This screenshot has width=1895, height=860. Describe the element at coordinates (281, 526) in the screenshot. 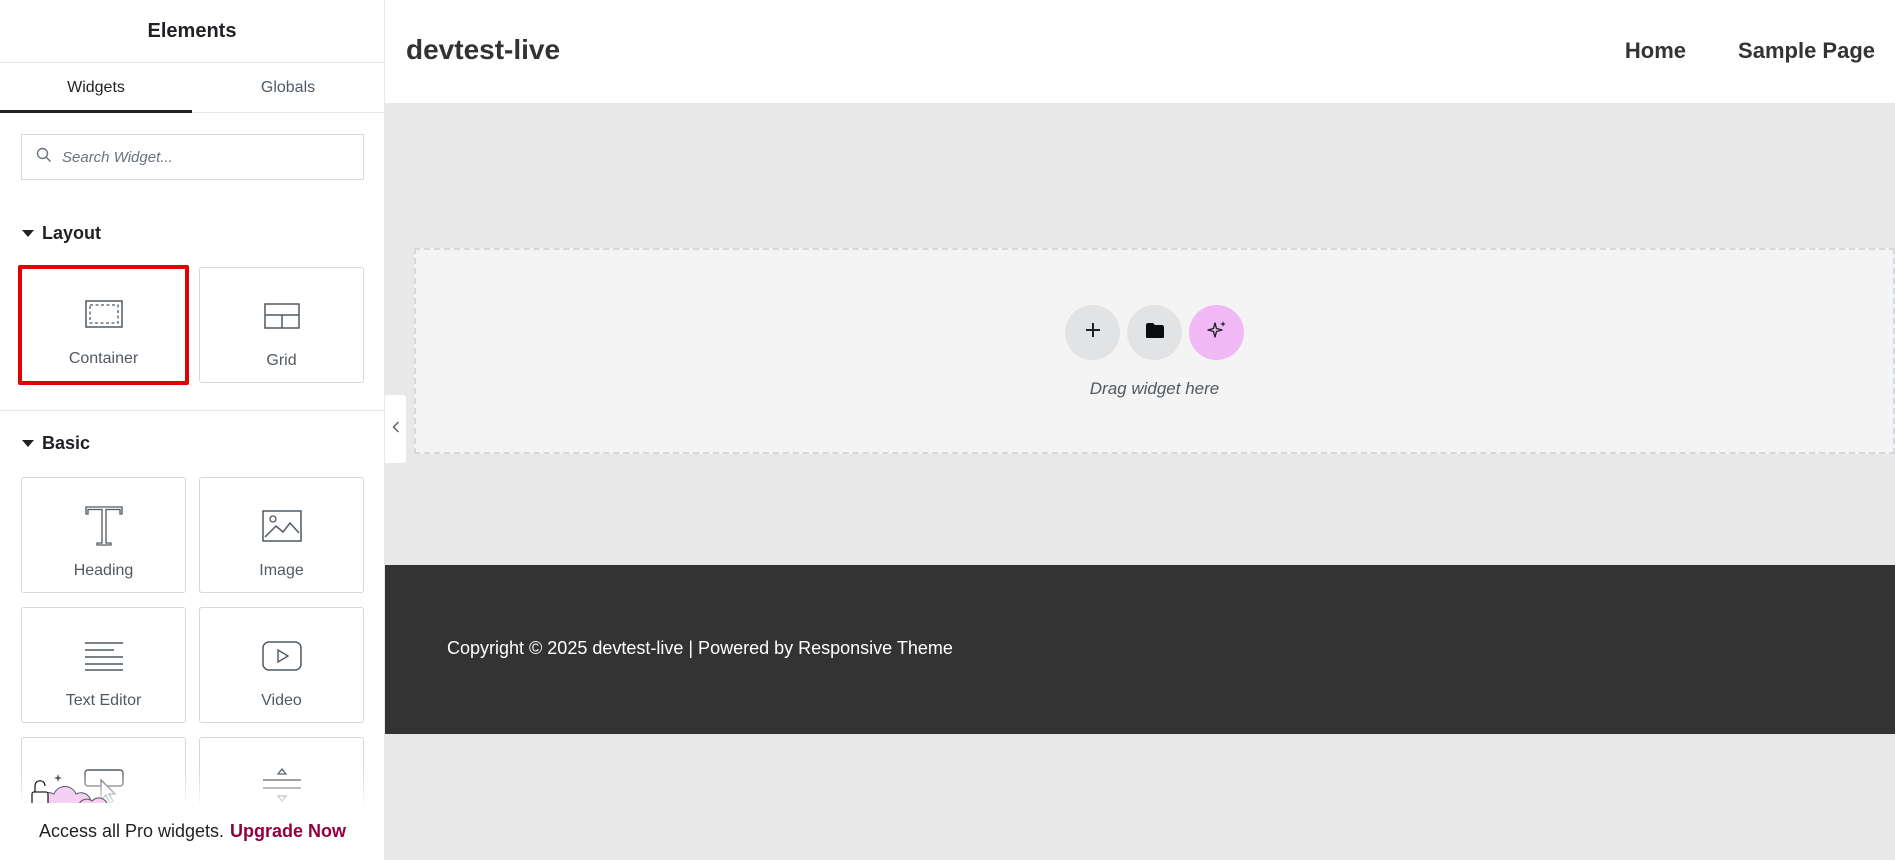

I see `image-icon` at that location.